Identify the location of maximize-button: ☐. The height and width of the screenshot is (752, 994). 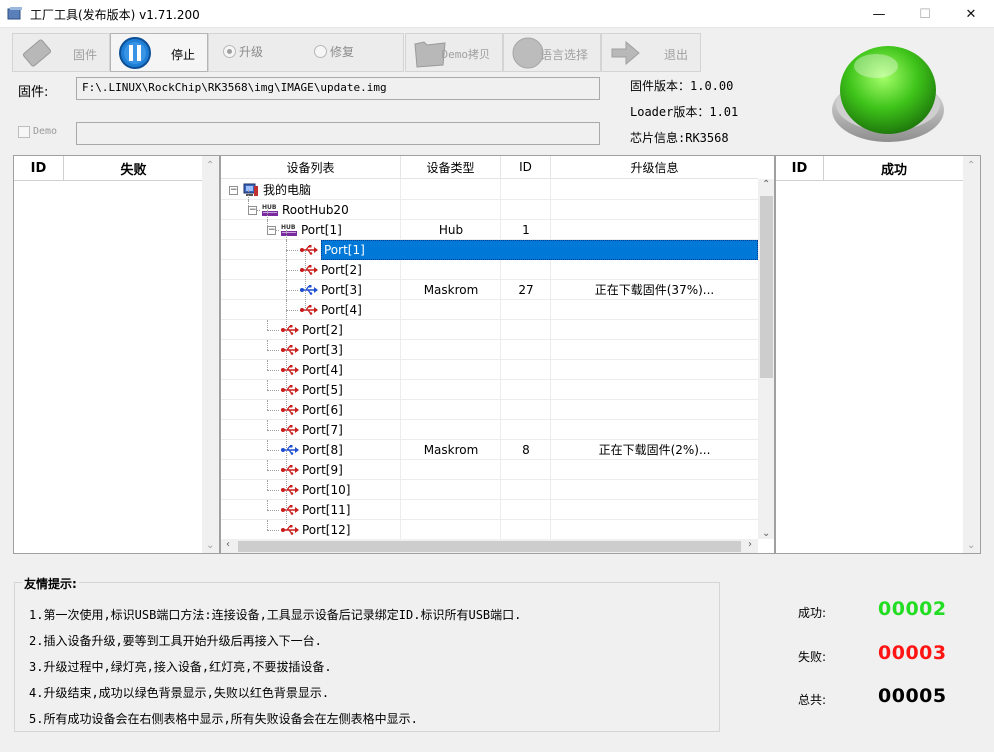
(925, 14).